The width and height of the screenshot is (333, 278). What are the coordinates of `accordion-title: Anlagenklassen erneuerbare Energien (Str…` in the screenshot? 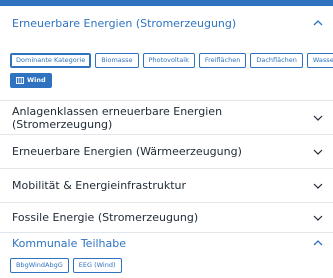 It's located at (117, 117).